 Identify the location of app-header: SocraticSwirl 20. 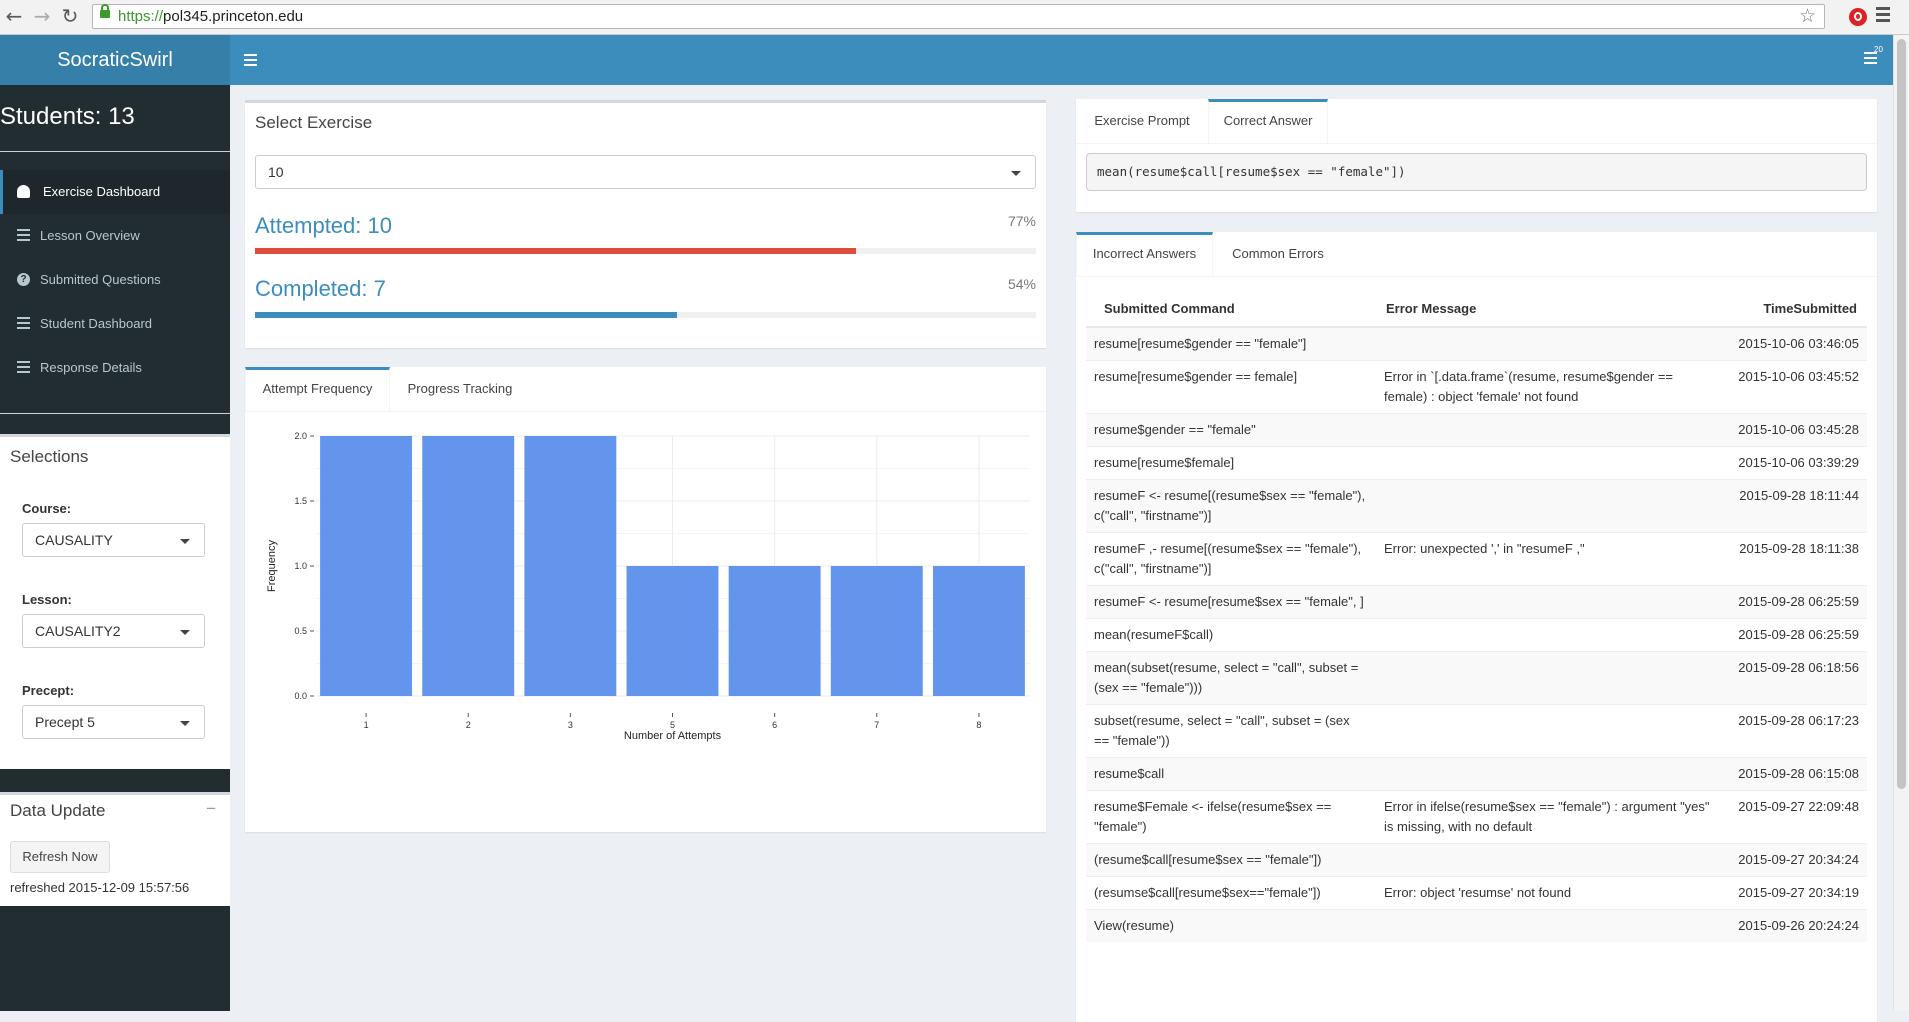
(946, 60).